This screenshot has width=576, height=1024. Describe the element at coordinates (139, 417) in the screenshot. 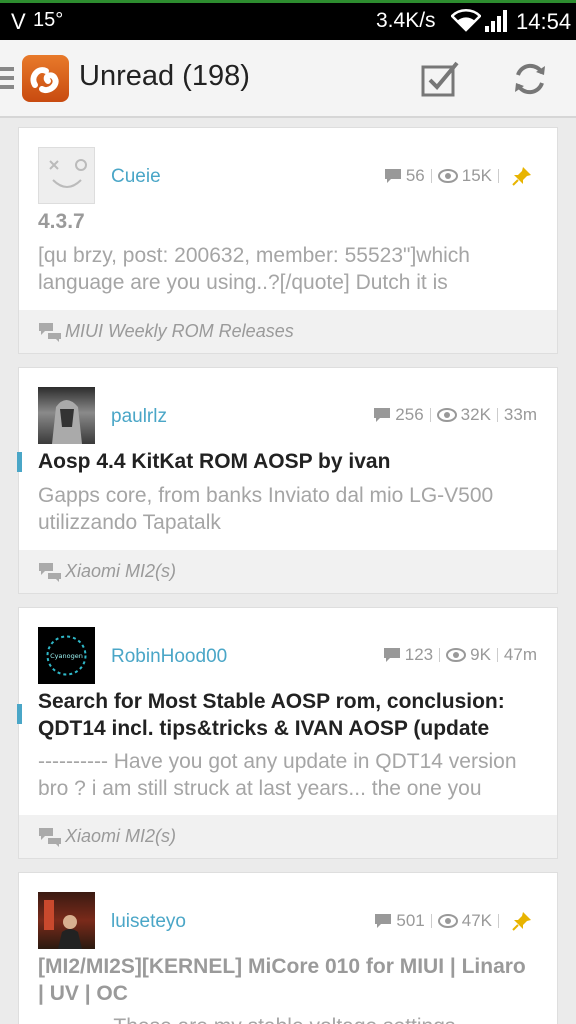

I see `author-name: paulrlz` at that location.